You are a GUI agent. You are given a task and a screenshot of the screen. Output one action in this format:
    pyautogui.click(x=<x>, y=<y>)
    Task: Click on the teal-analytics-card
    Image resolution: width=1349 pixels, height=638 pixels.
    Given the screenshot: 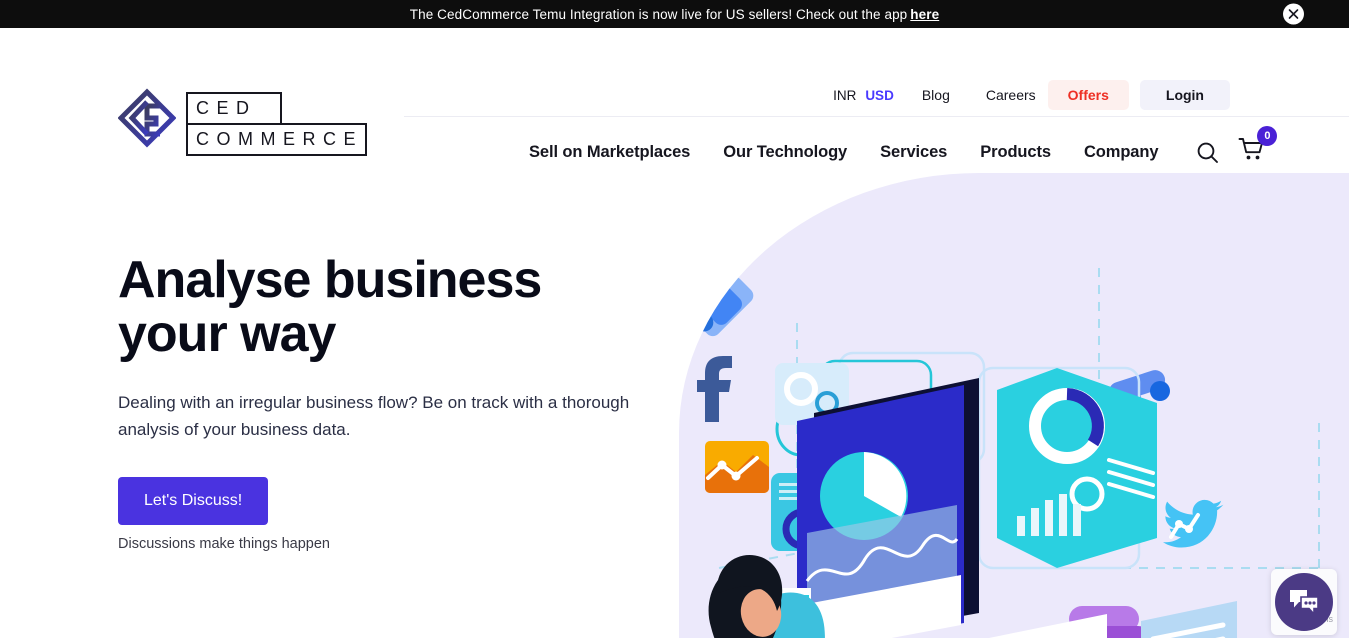 What is the action you would take?
    pyautogui.click(x=1077, y=468)
    